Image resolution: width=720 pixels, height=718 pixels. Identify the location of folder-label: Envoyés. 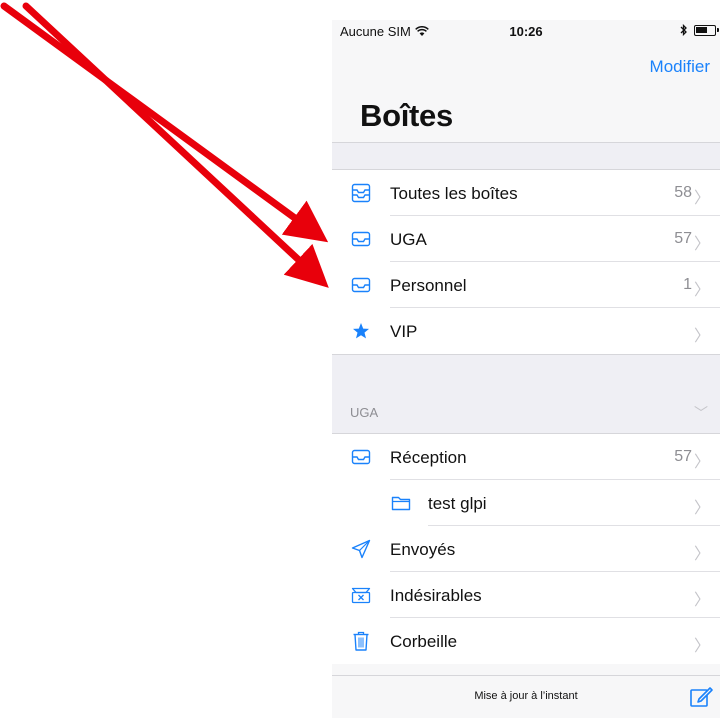
(423, 549).